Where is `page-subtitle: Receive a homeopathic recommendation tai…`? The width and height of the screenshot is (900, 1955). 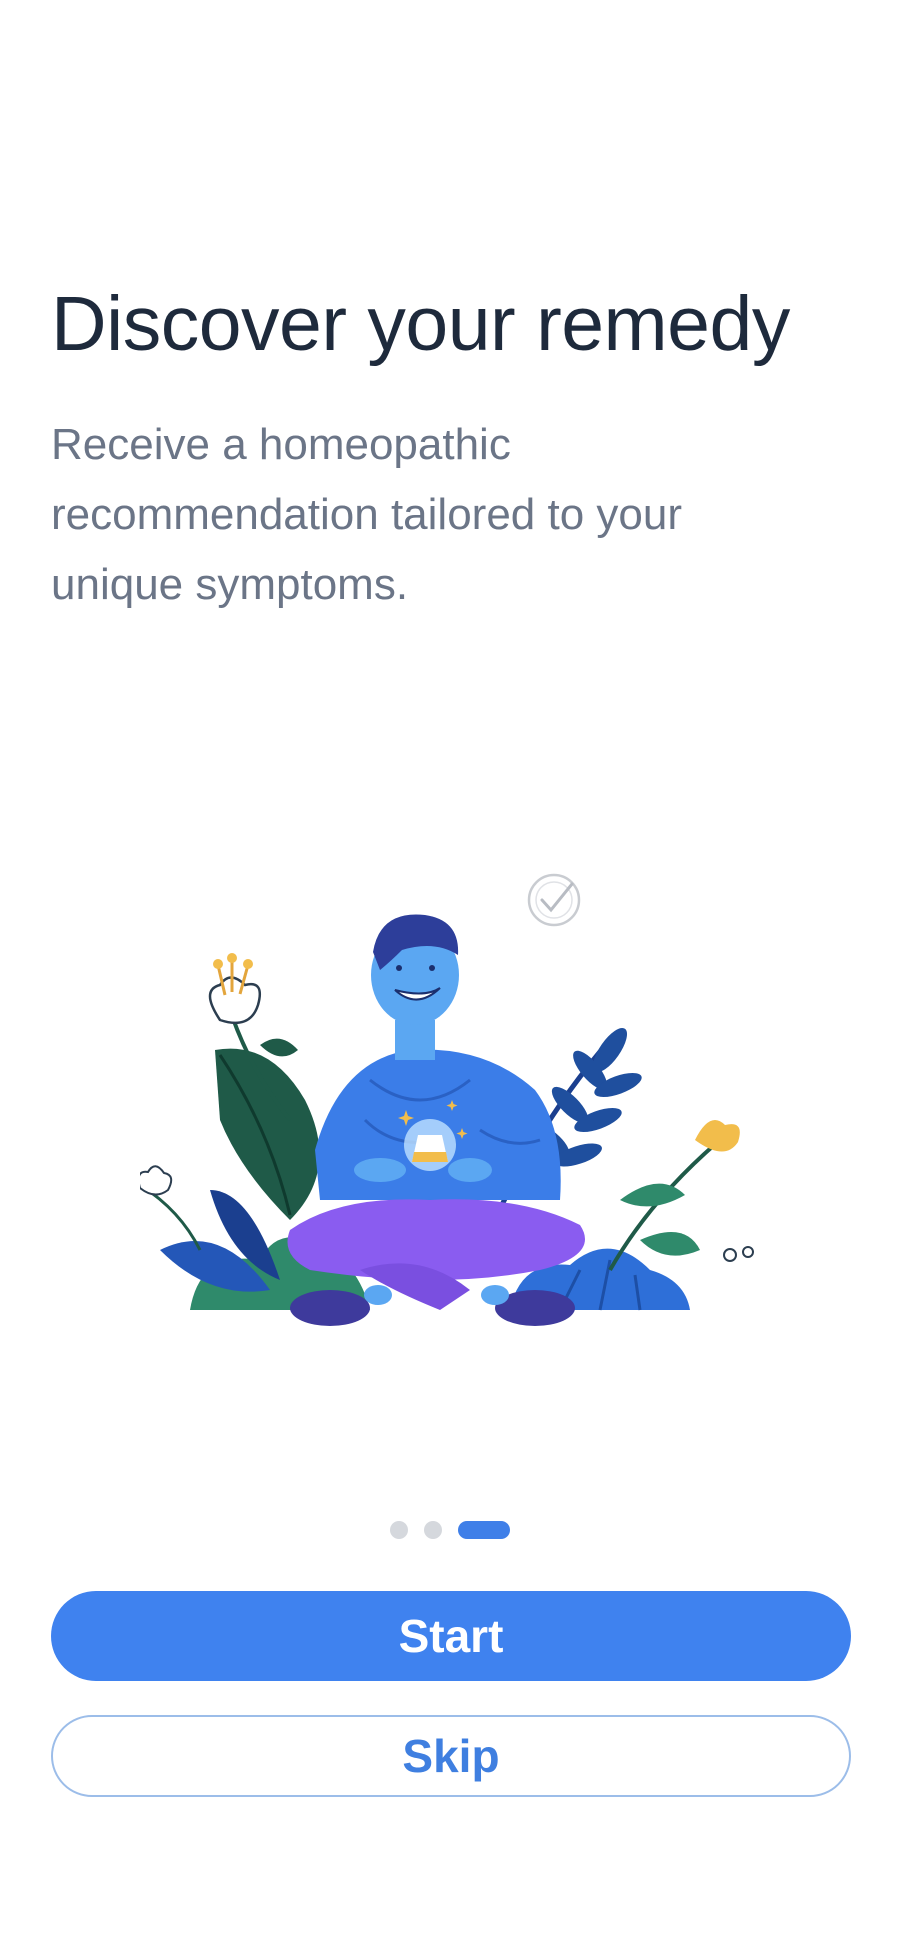
page-subtitle: Receive a homeopathic recommendation tai… is located at coordinates (366, 514).